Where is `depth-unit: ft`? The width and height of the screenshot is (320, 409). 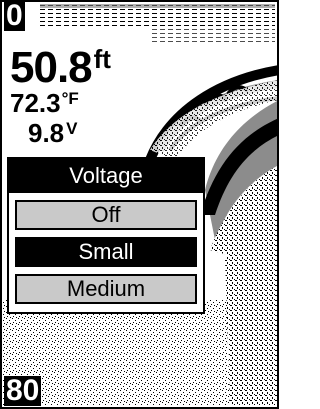
depth-unit: ft is located at coordinates (102, 59).